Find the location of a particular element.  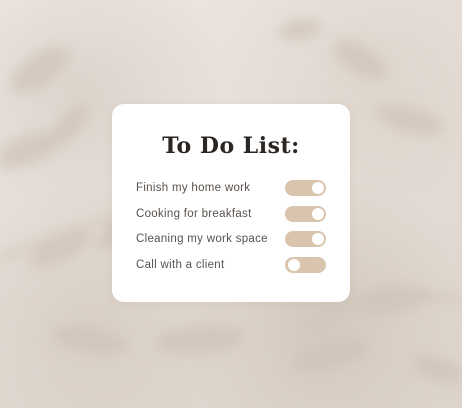

task-label: Cooking for breakfast is located at coordinates (194, 213).